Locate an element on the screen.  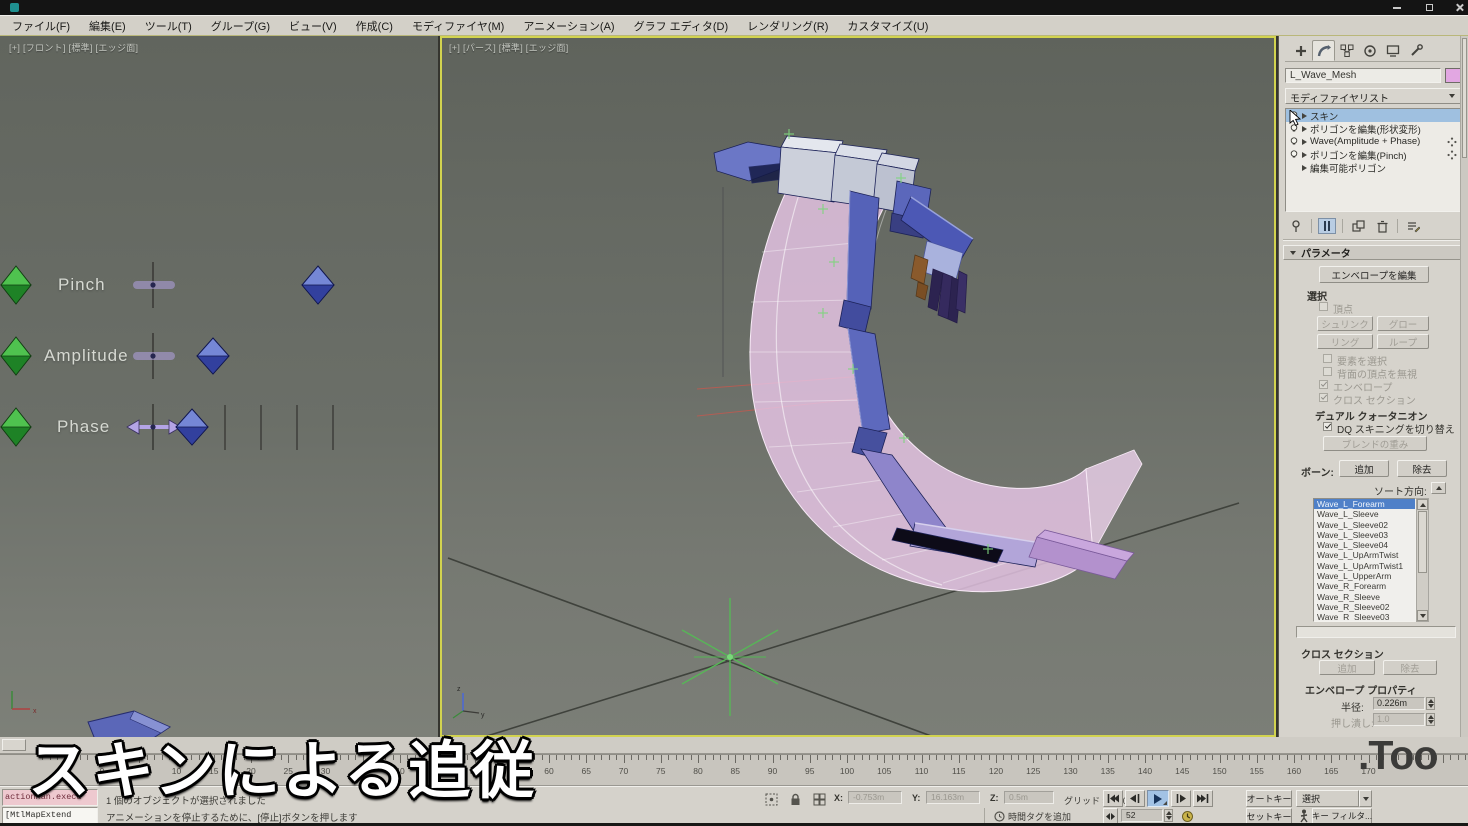
edit-envelopes-button: エンベロープを編集 is located at coordinates (1374, 274).